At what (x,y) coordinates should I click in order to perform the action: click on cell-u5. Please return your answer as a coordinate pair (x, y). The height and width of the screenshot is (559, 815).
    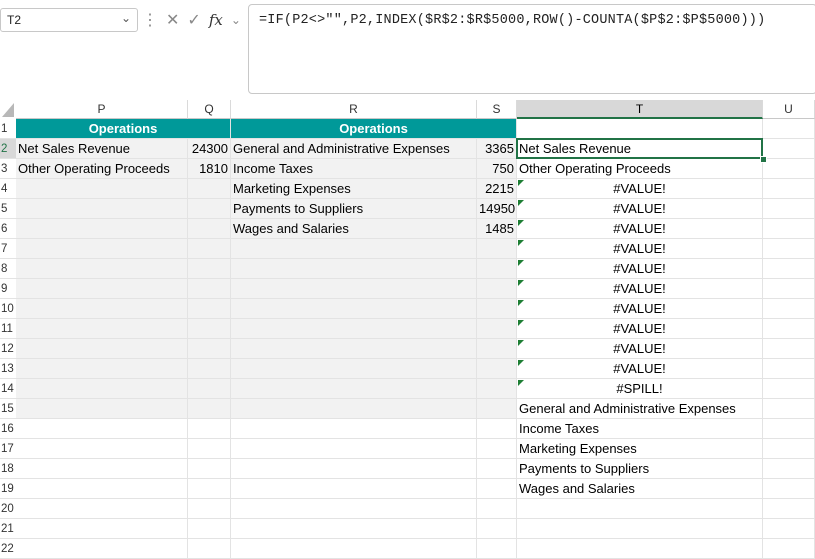
    Looking at the image, I should click on (789, 209).